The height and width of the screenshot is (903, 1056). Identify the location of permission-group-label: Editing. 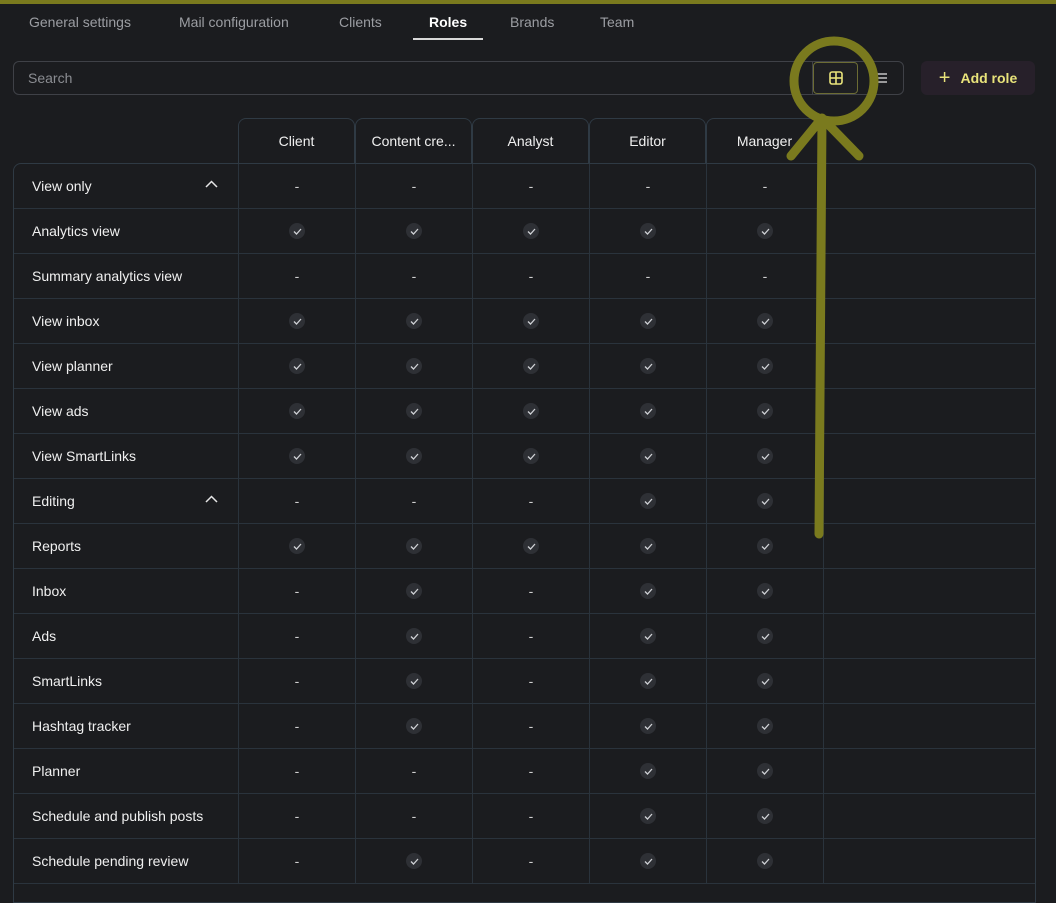
(126, 501).